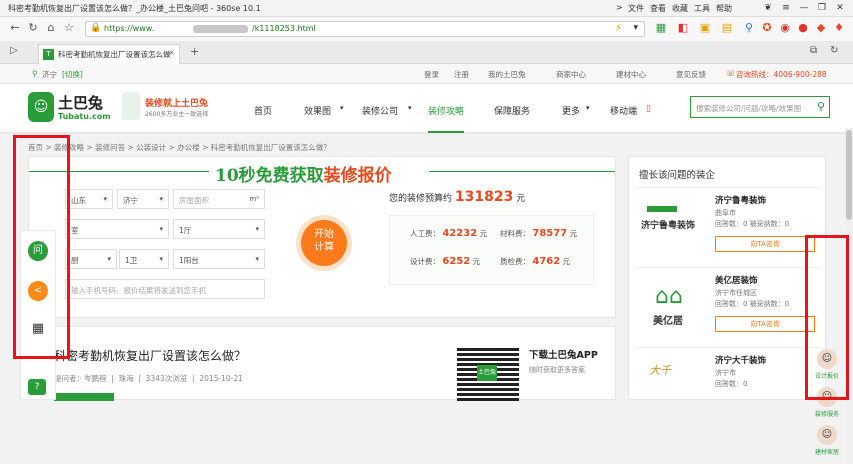  I want to click on area-input: 房屋面积 m², so click(219, 199).